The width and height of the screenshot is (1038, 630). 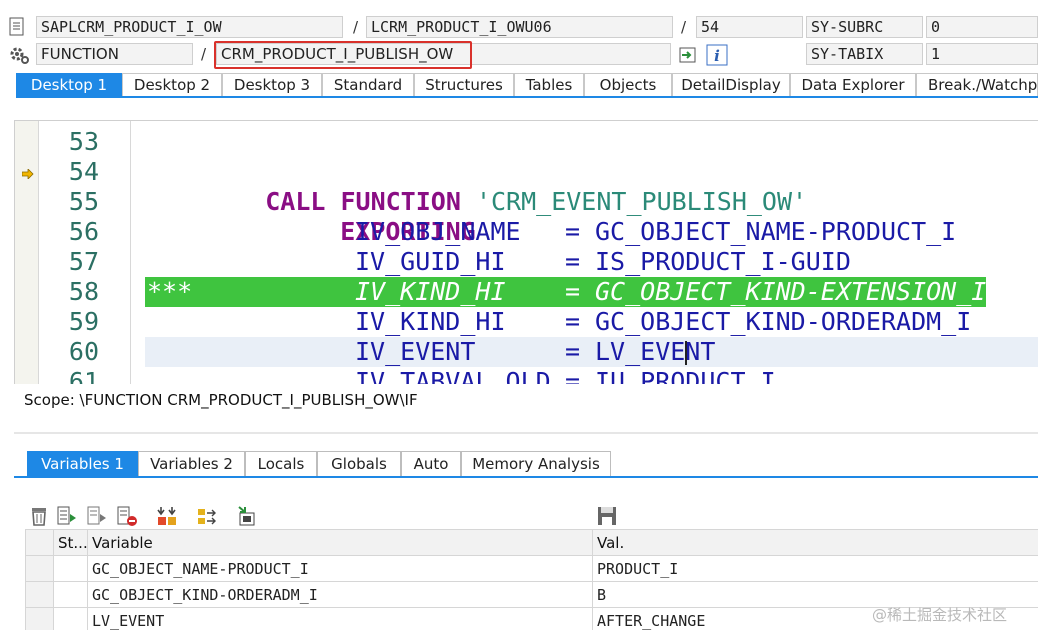 What do you see at coordinates (368, 84) in the screenshot?
I see `tab-standard: Standard` at bounding box center [368, 84].